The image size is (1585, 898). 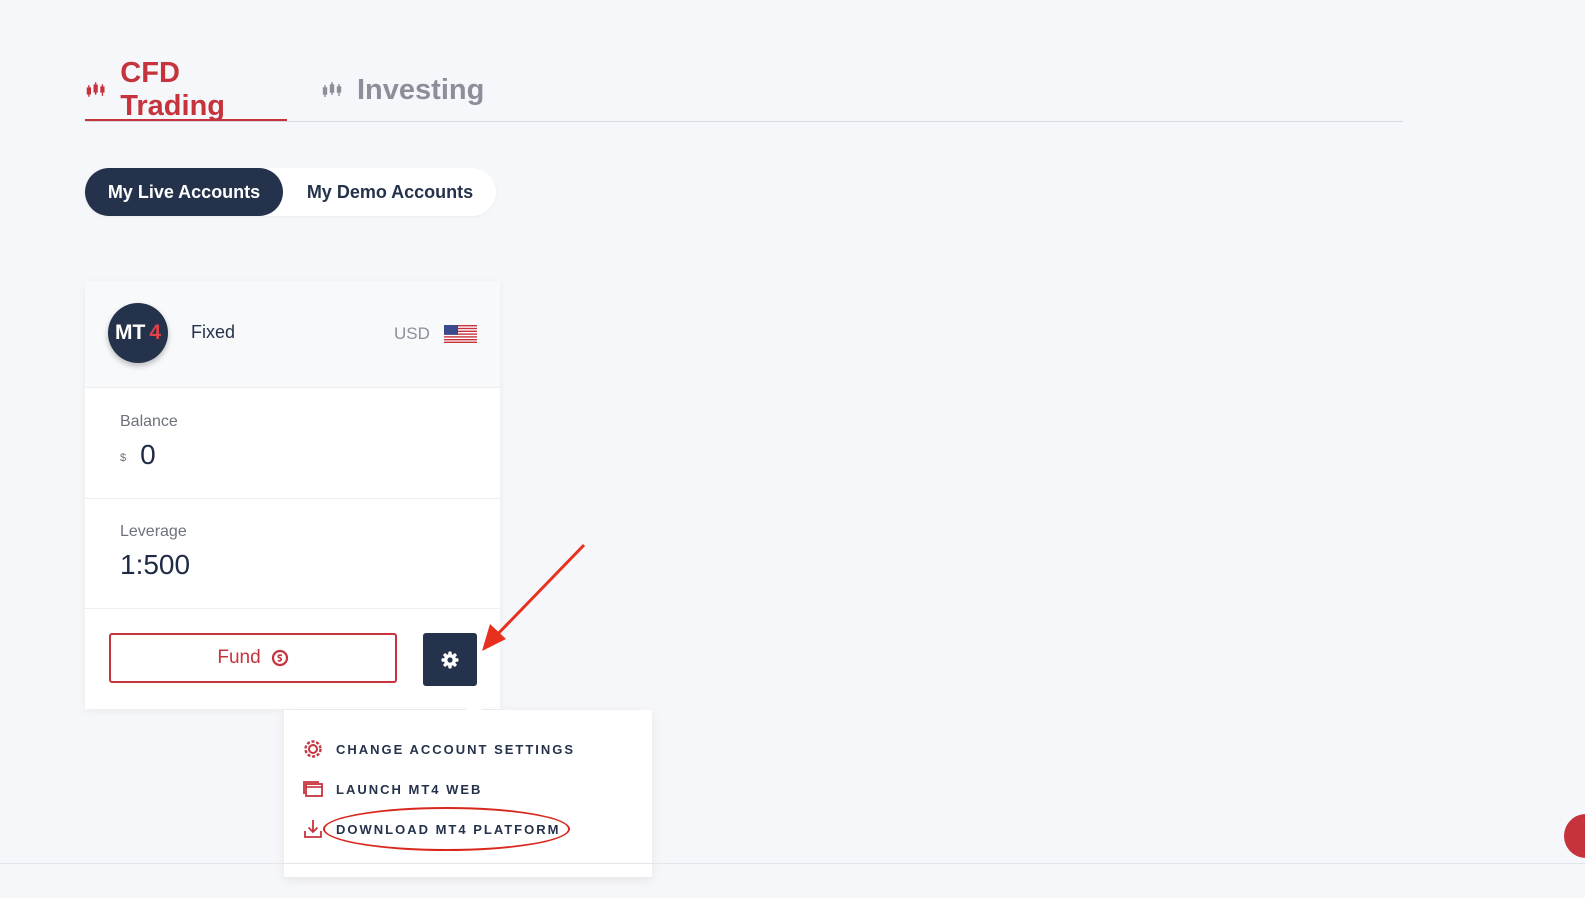 I want to click on currency-symbol: $, so click(x=123, y=458).